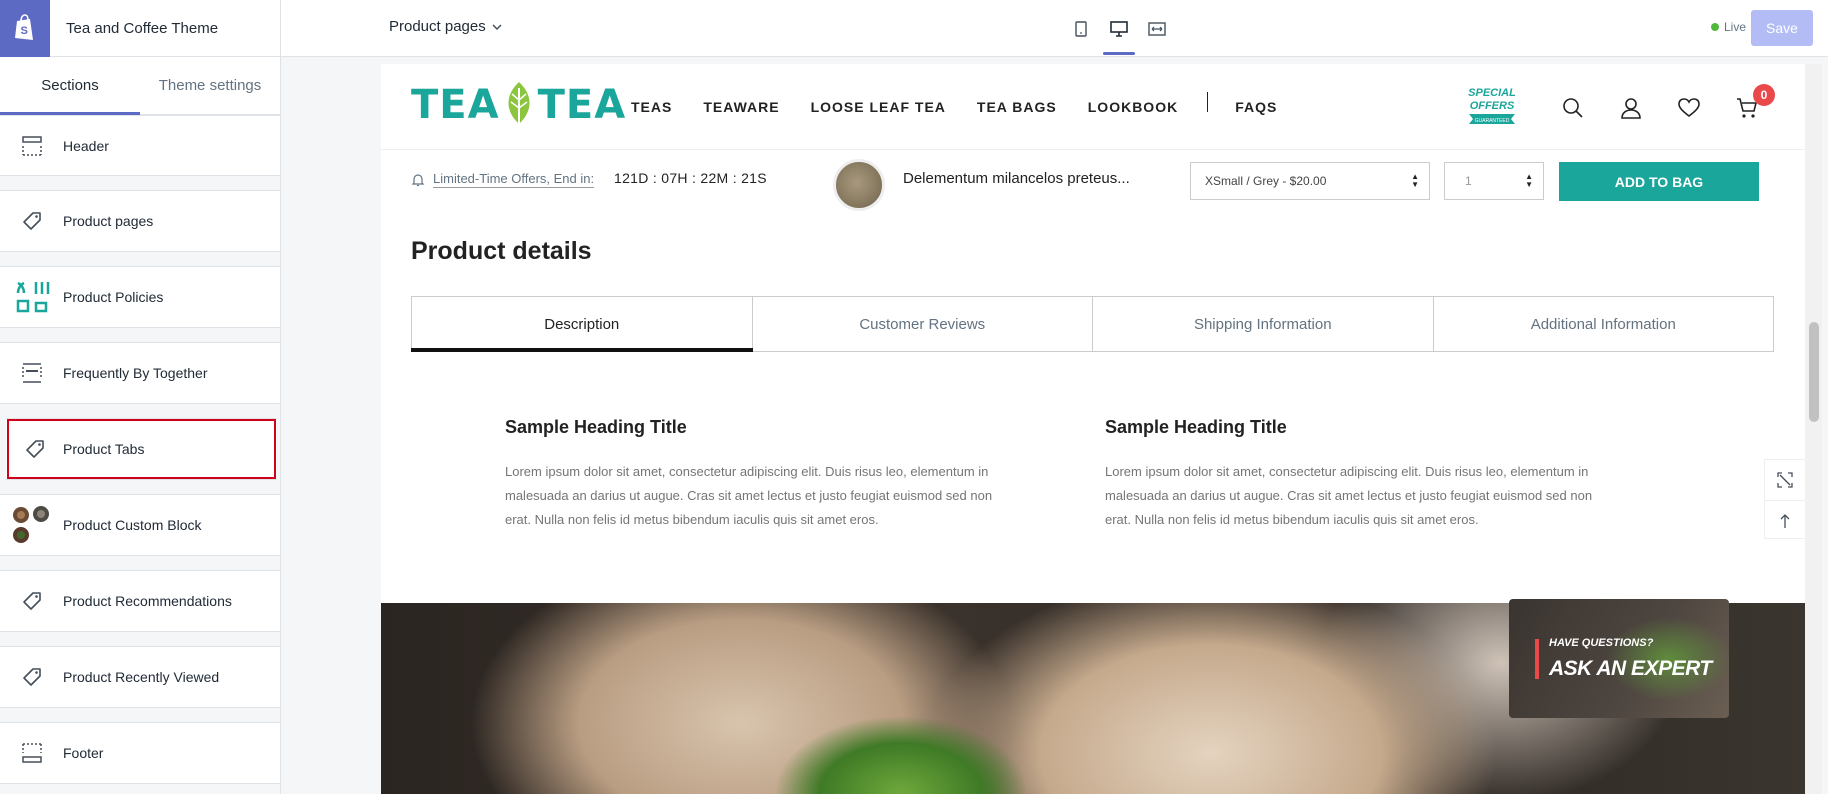 This screenshot has height=794, width=1828. I want to click on section-item-product-policies: Product Policies, so click(140, 297).